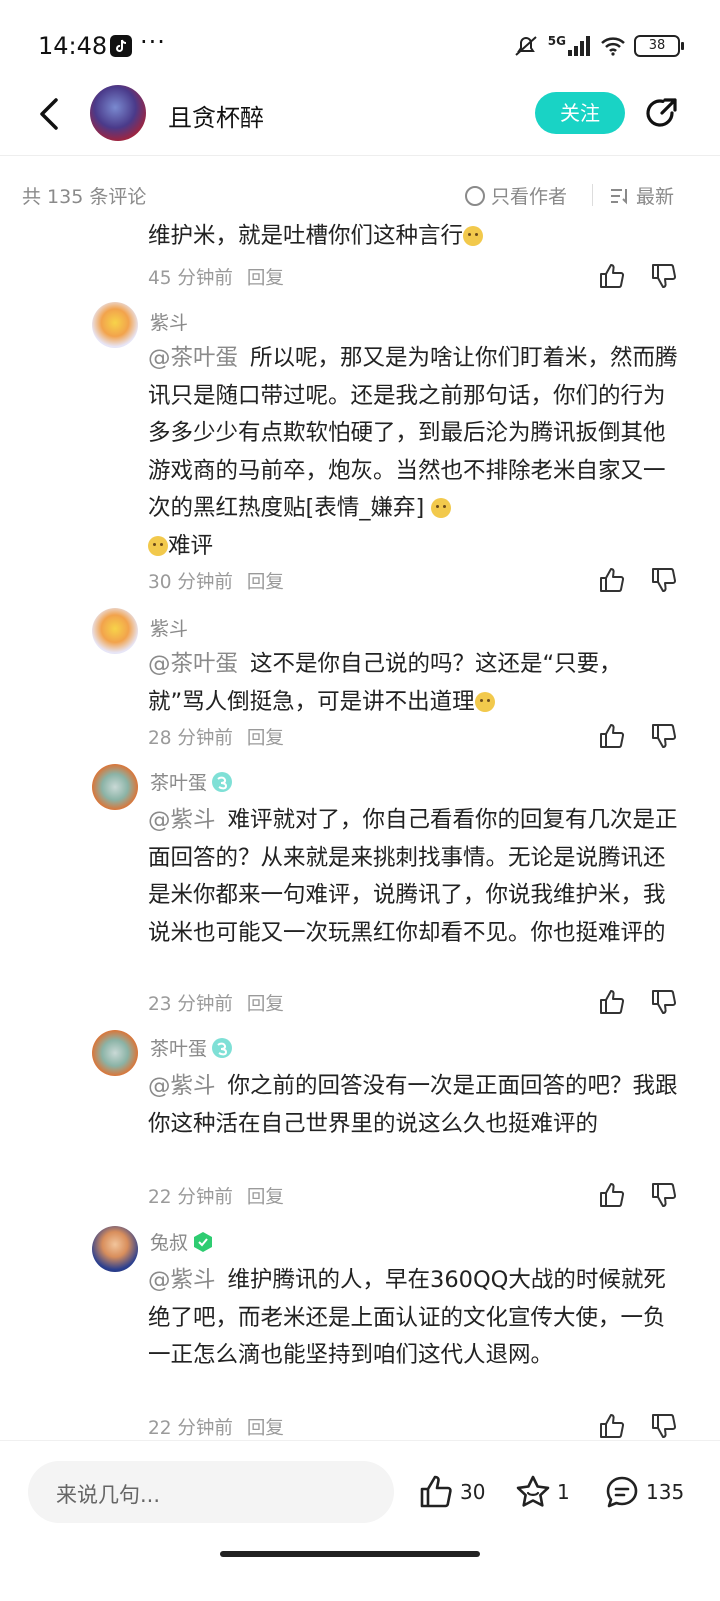 Image resolution: width=720 pixels, height=1601 pixels. Describe the element at coordinates (655, 197) in the screenshot. I see `sort-label: 最新` at that location.